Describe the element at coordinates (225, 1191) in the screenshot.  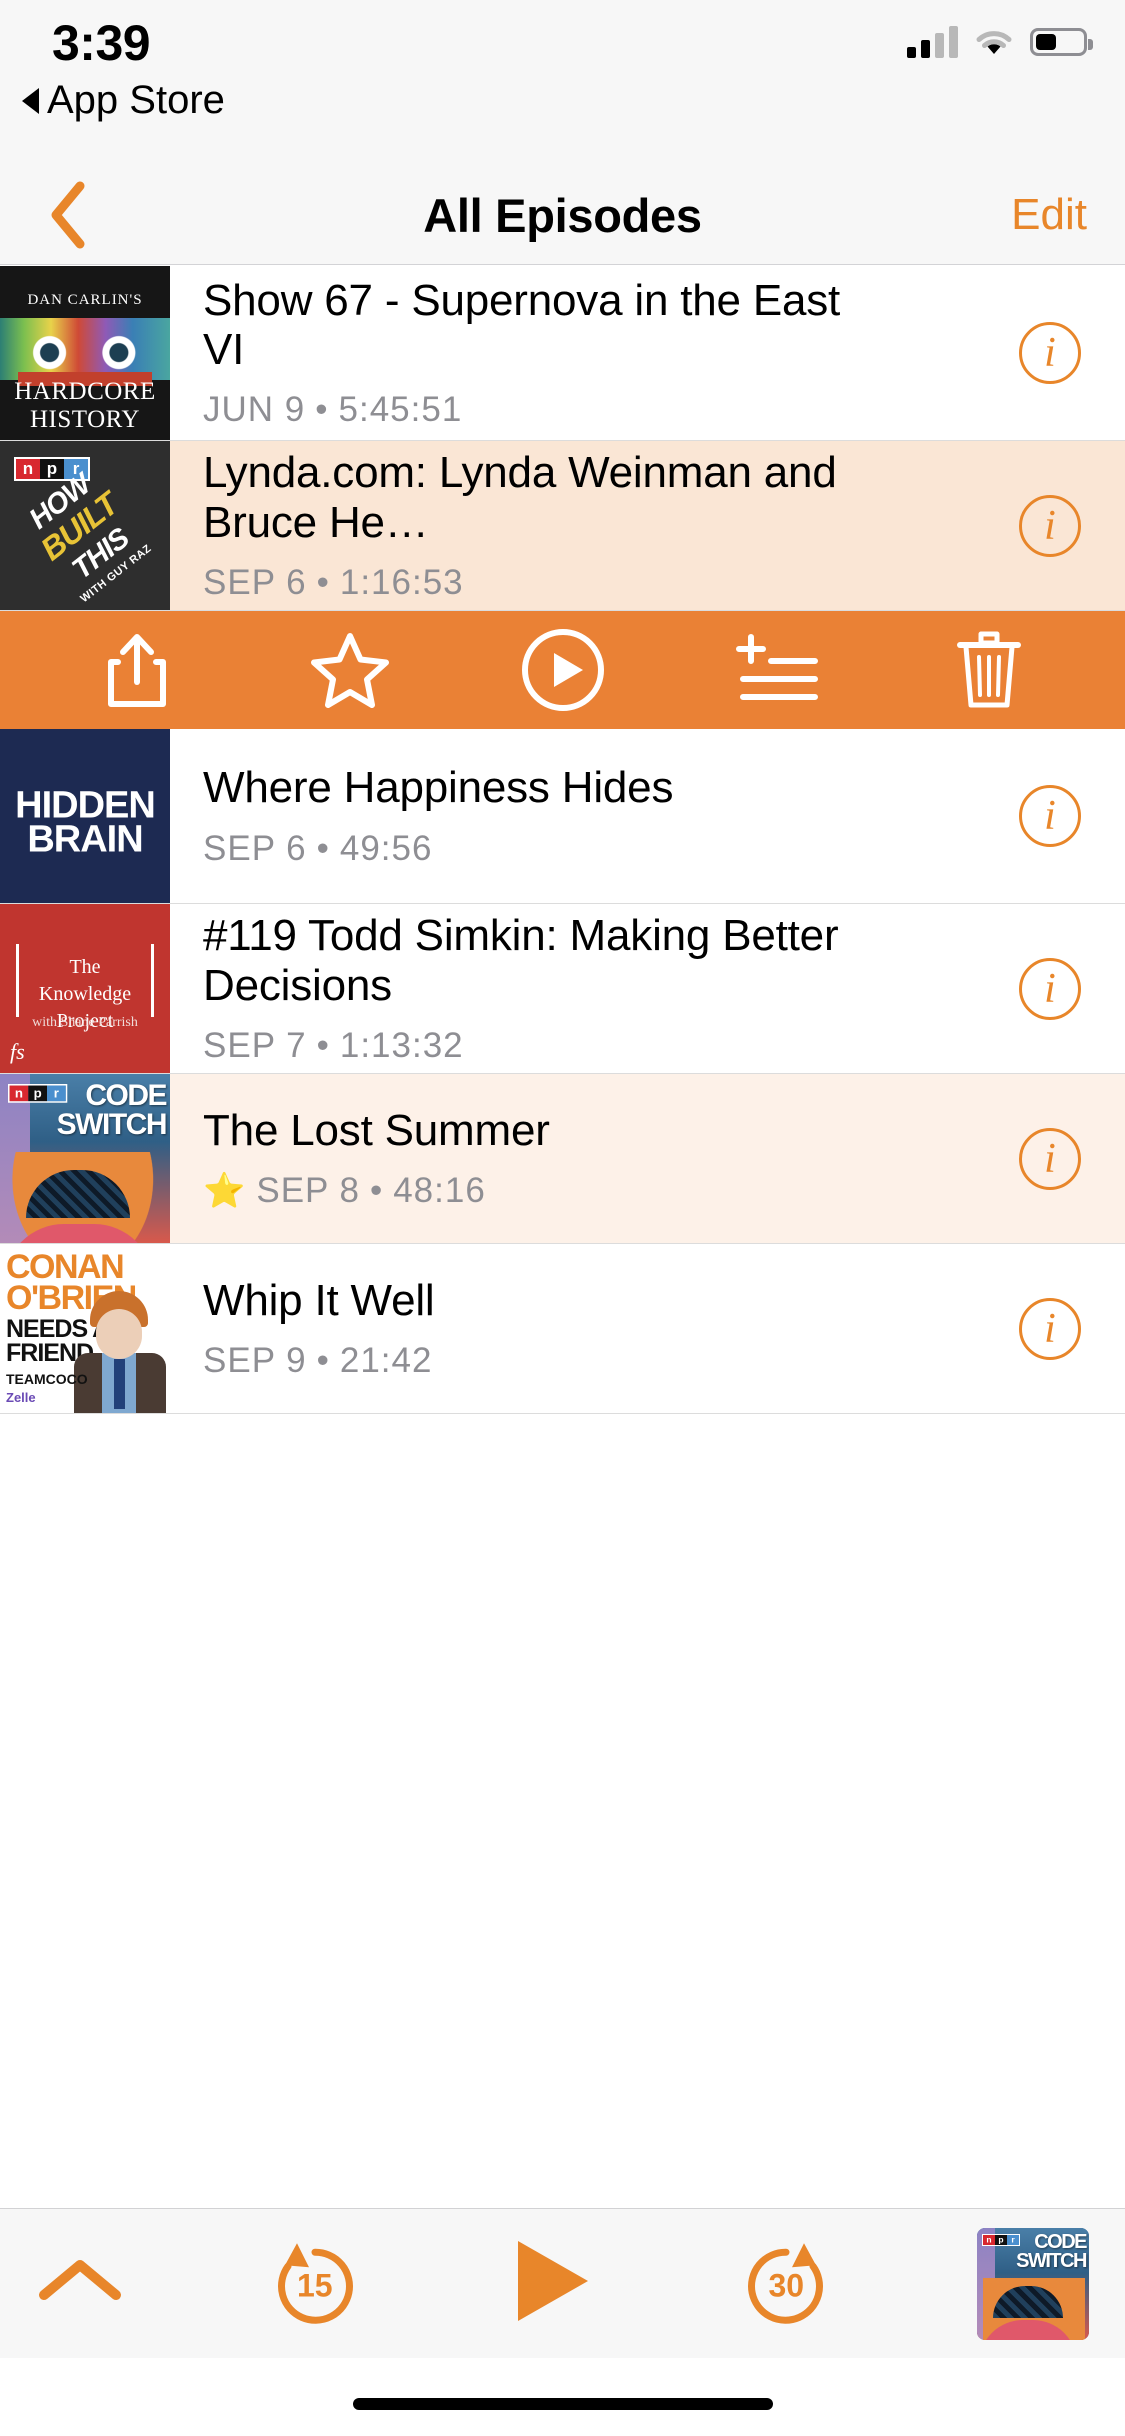
I see `starred-badge-icon: ⭐` at that location.